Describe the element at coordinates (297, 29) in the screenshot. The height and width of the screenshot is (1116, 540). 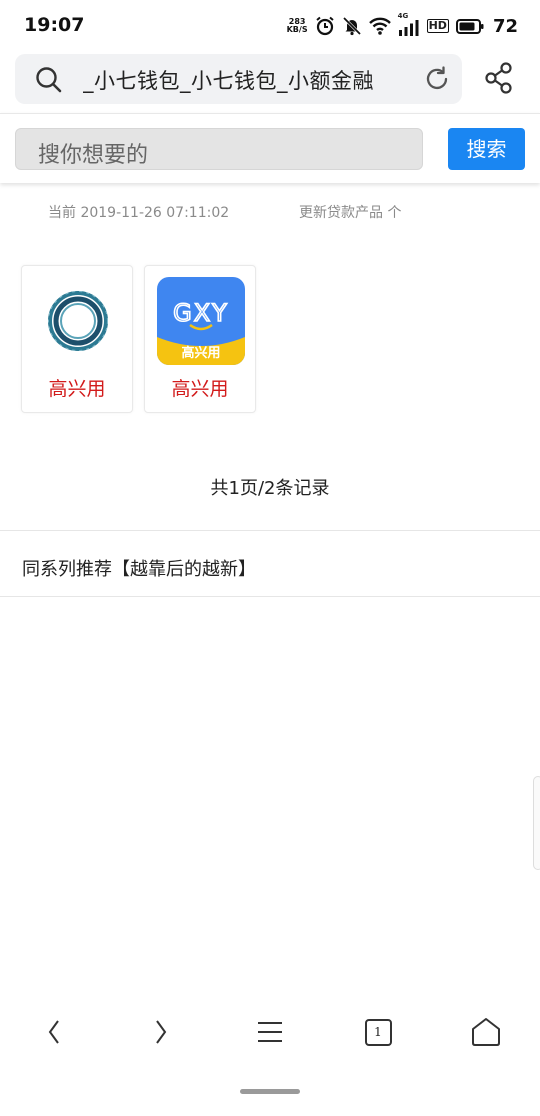
I see `net-speed-unit: KB/S` at that location.